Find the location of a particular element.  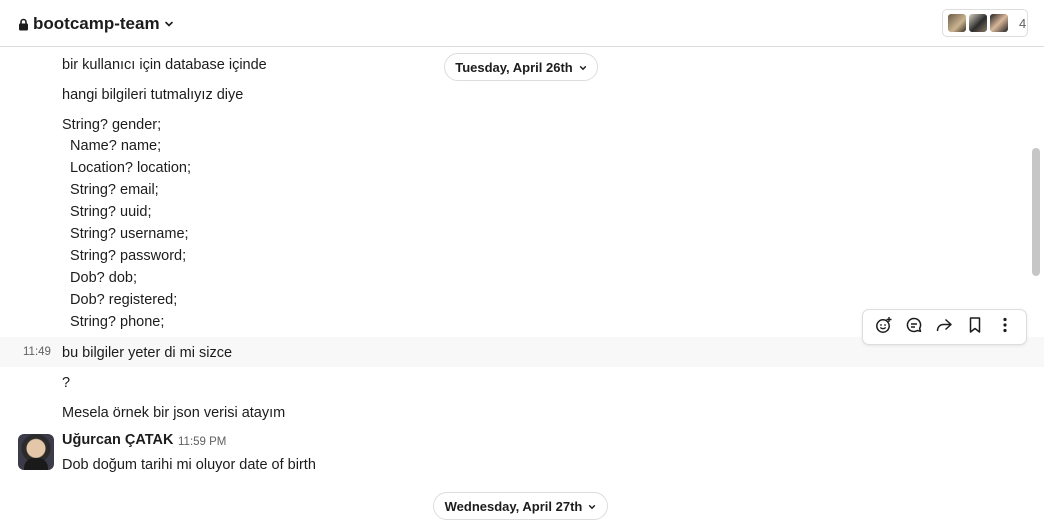

share-button is located at coordinates (944, 327).